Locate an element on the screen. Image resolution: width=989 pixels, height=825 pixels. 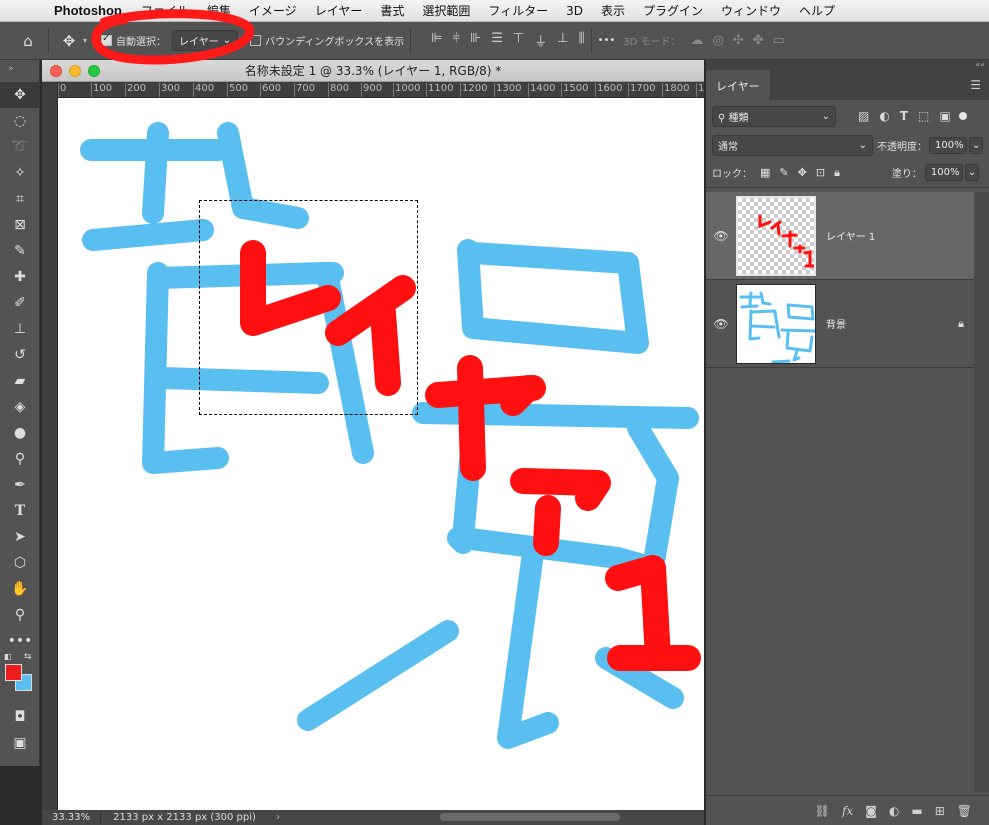
adjustment-layer-icon: ◐ is located at coordinates (894, 811).